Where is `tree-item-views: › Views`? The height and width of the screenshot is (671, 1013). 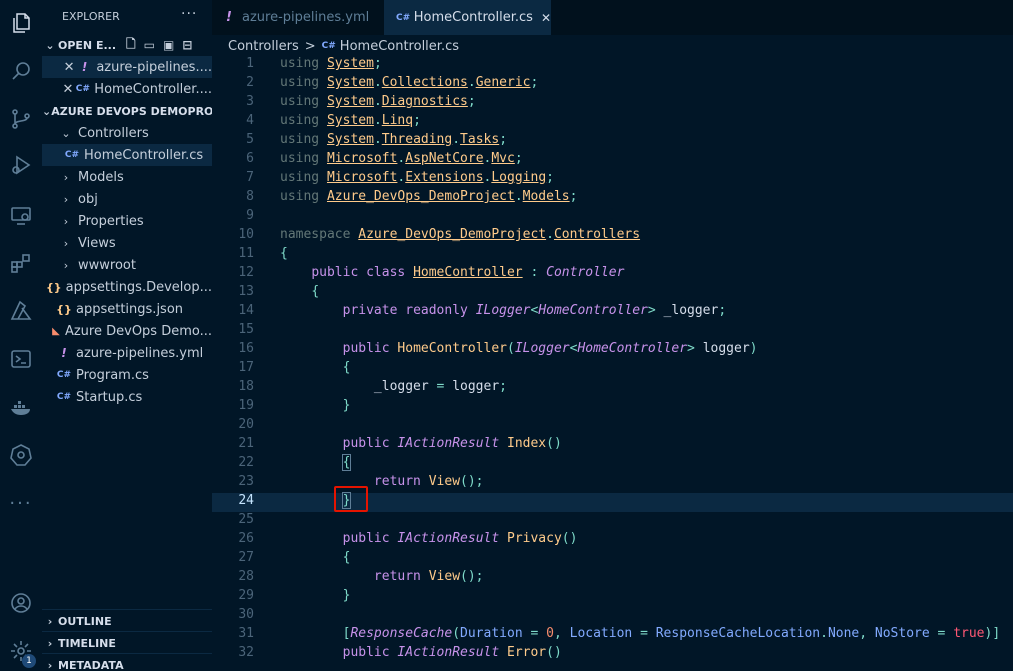
tree-item-views: › Views is located at coordinates (127, 243).